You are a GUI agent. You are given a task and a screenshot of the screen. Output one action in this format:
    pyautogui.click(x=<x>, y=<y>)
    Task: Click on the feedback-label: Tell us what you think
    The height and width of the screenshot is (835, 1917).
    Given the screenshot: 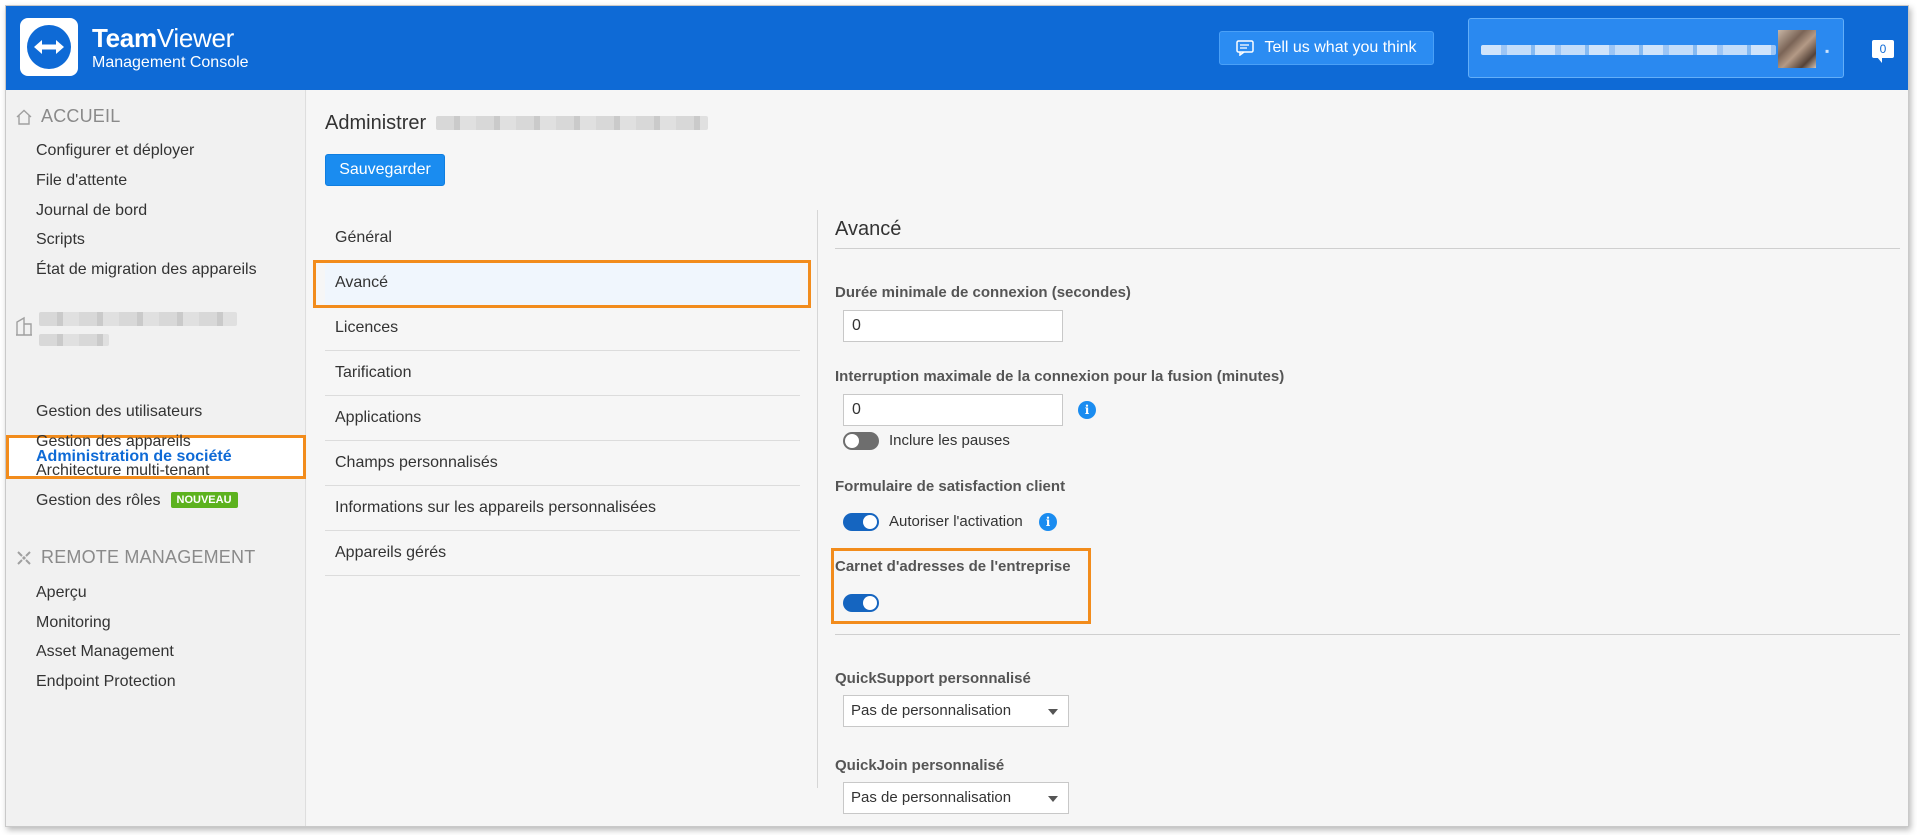 What is the action you would take?
    pyautogui.click(x=1340, y=47)
    